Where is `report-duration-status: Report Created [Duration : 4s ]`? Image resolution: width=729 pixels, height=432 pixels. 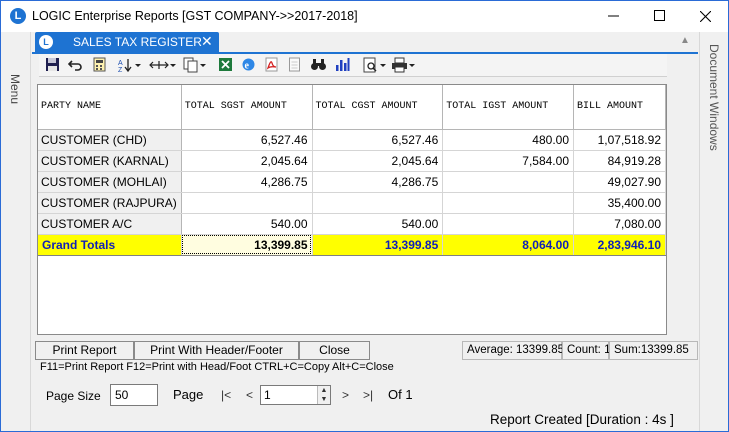
report-duration-status: Report Created [Duration : 4s ] is located at coordinates (582, 419).